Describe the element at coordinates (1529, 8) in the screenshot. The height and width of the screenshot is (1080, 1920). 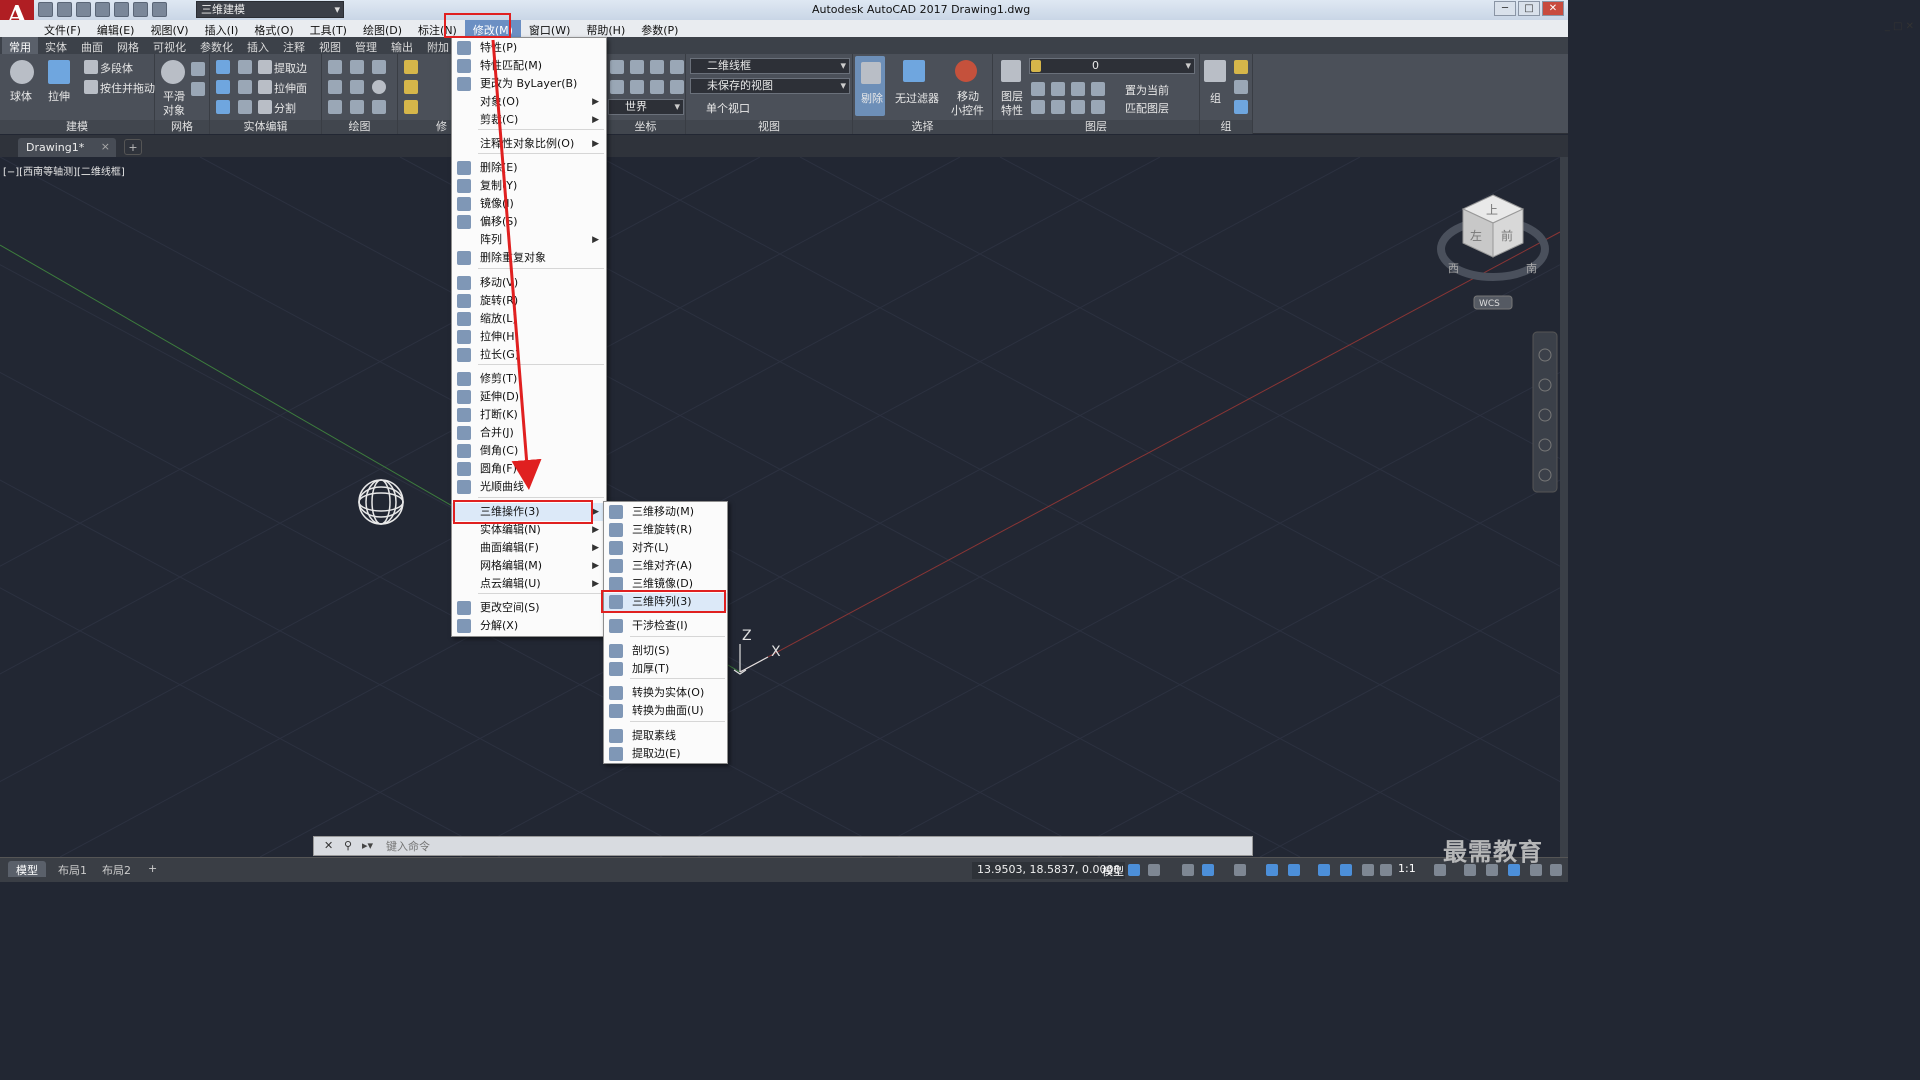
I see `maximize-button: □` at that location.